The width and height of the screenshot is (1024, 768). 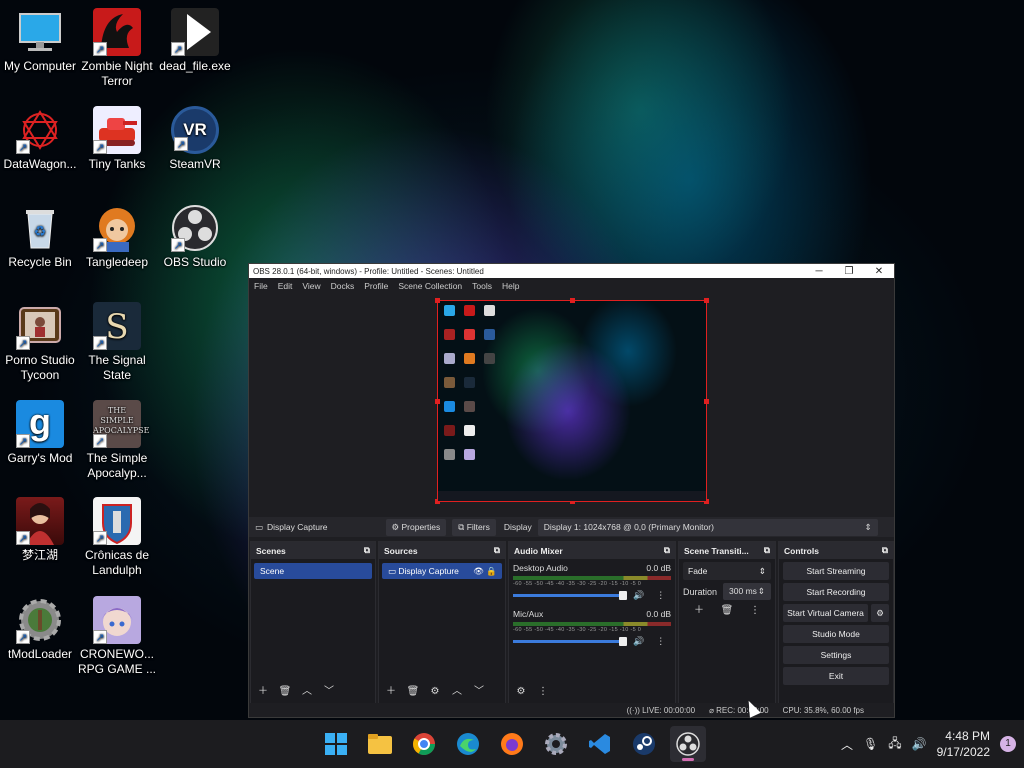 I want to click on desktop-icon-label: My Computer, so click(x=40, y=66).